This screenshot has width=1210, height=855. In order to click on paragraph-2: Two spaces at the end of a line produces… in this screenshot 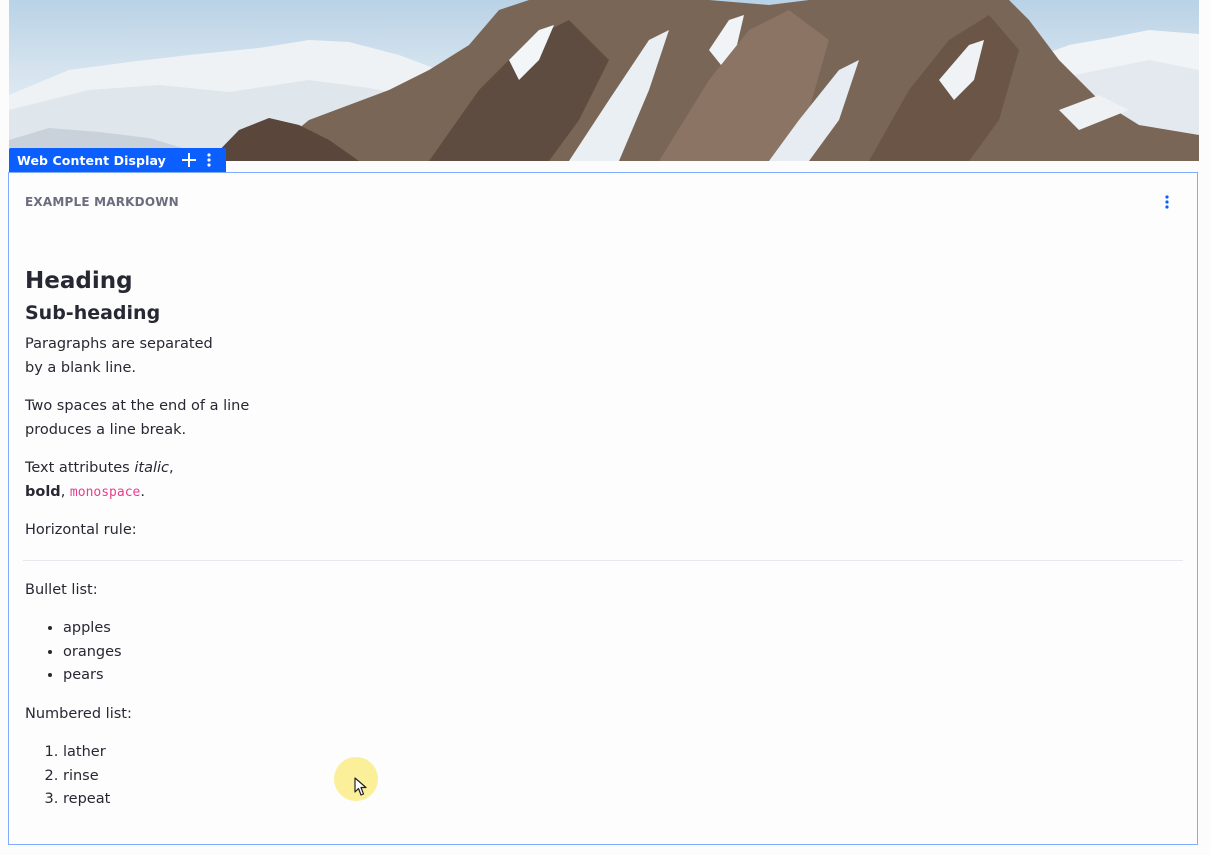, I will do `click(605, 418)`.